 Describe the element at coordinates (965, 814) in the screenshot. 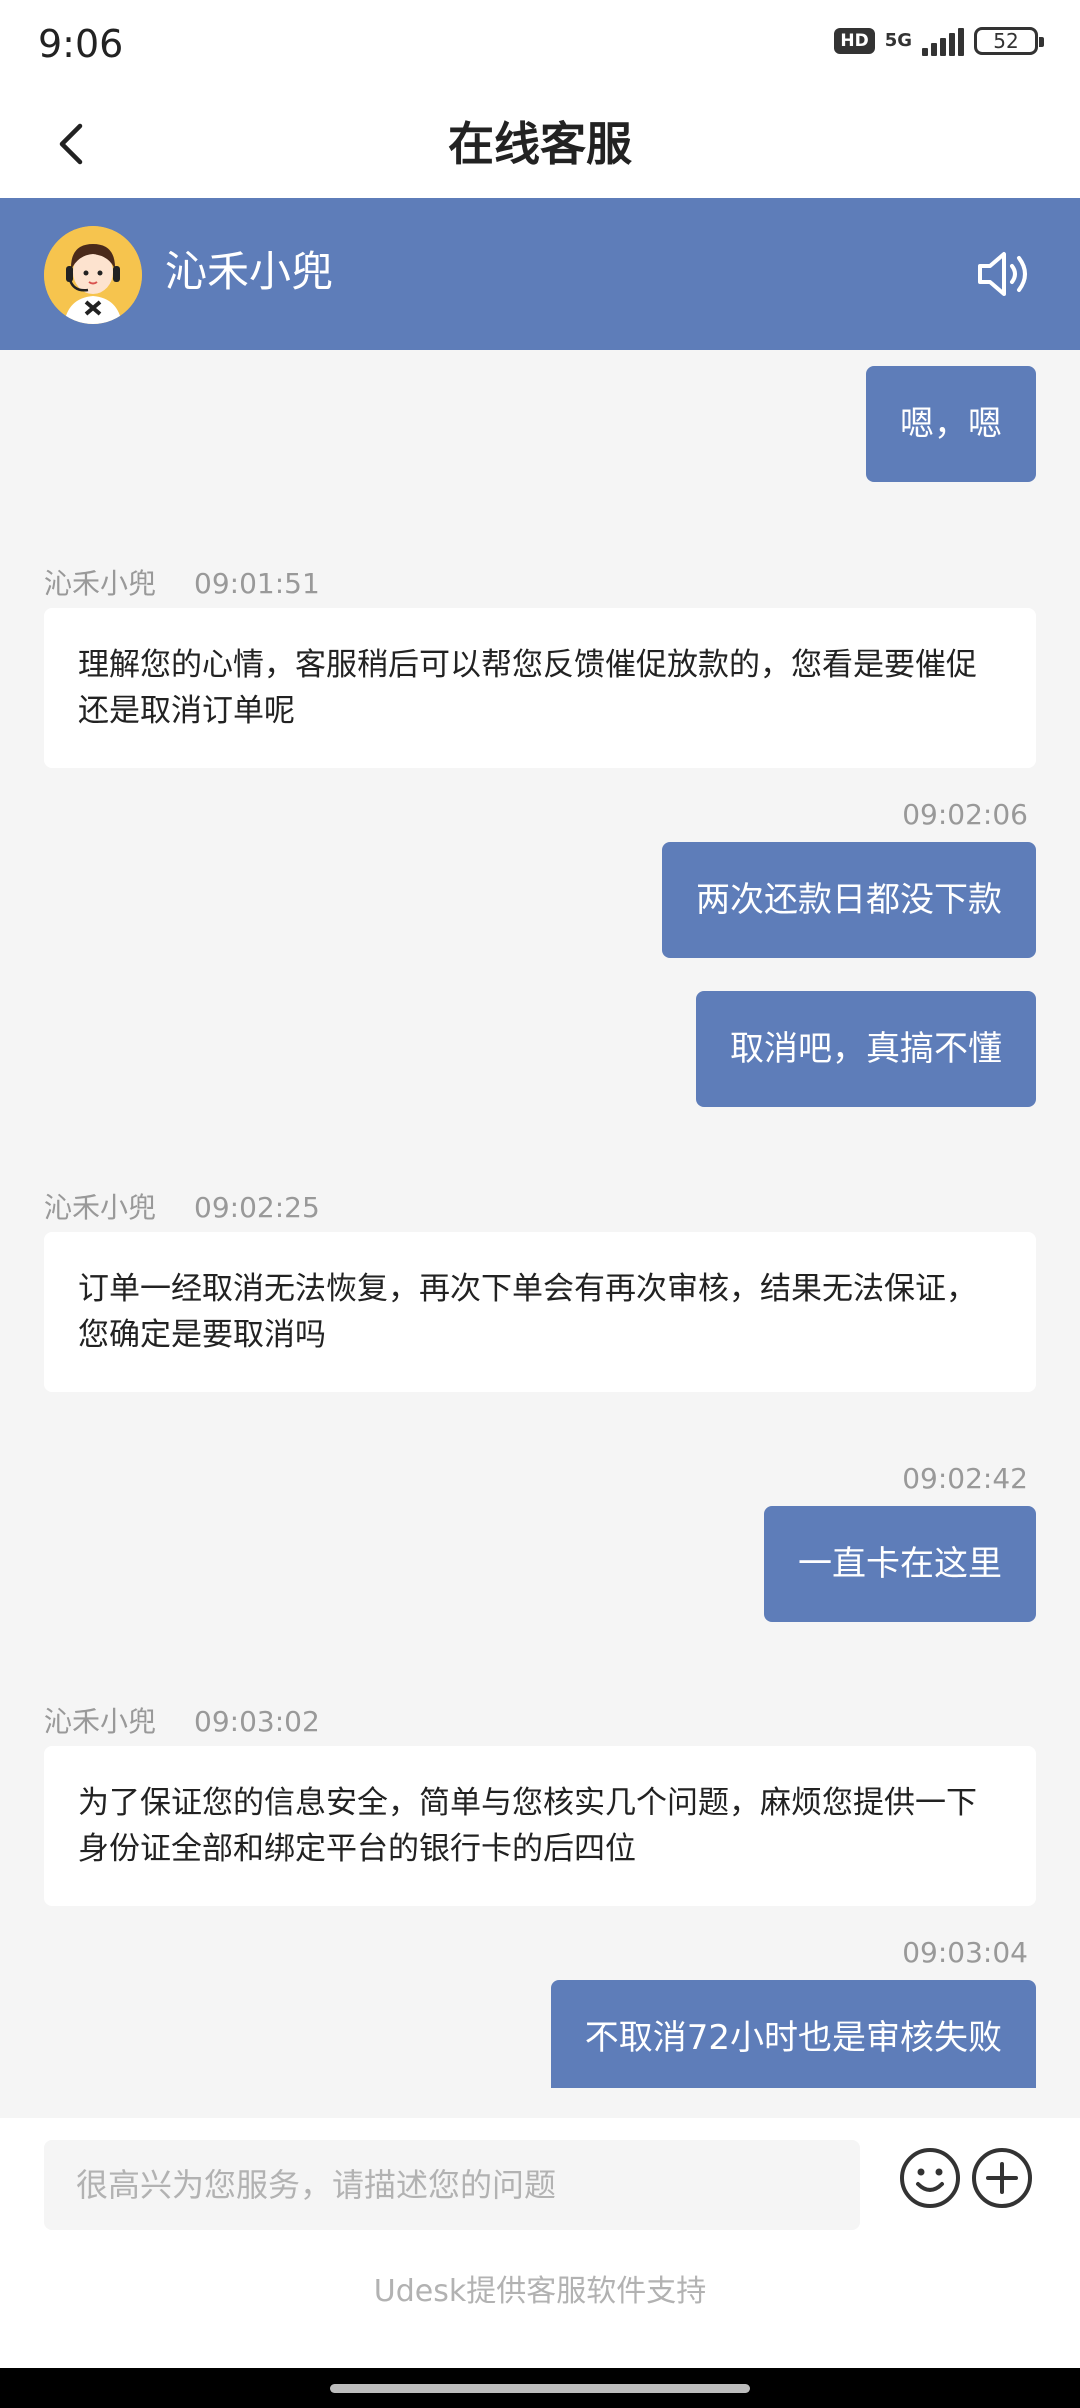

I see `message-time: 09:02:06` at that location.